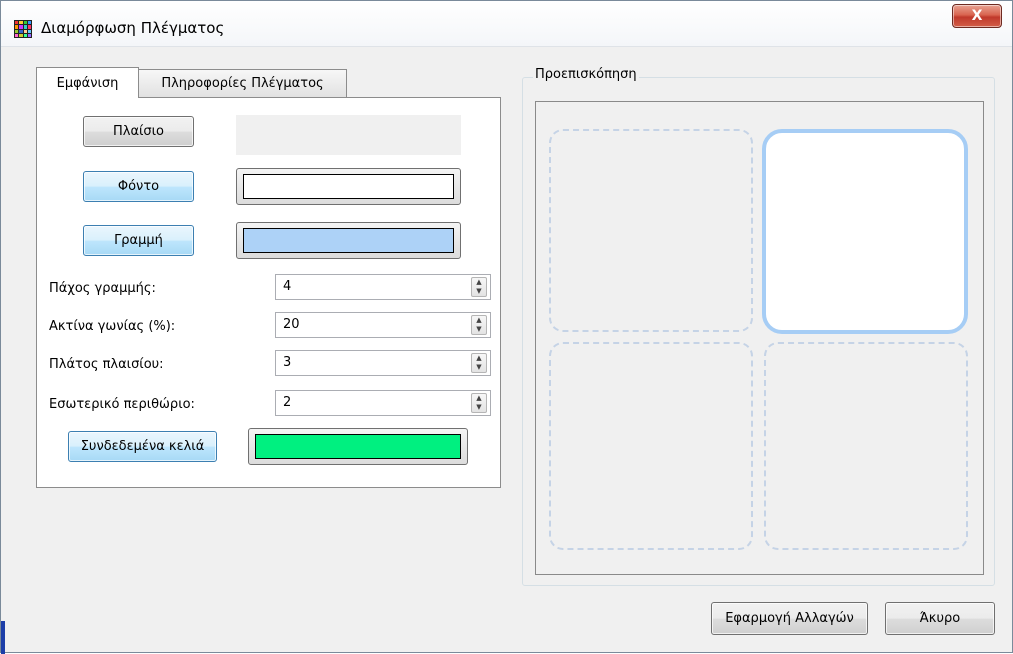 The width and height of the screenshot is (1013, 654). I want to click on corner-radius-value: 20, so click(291, 324).